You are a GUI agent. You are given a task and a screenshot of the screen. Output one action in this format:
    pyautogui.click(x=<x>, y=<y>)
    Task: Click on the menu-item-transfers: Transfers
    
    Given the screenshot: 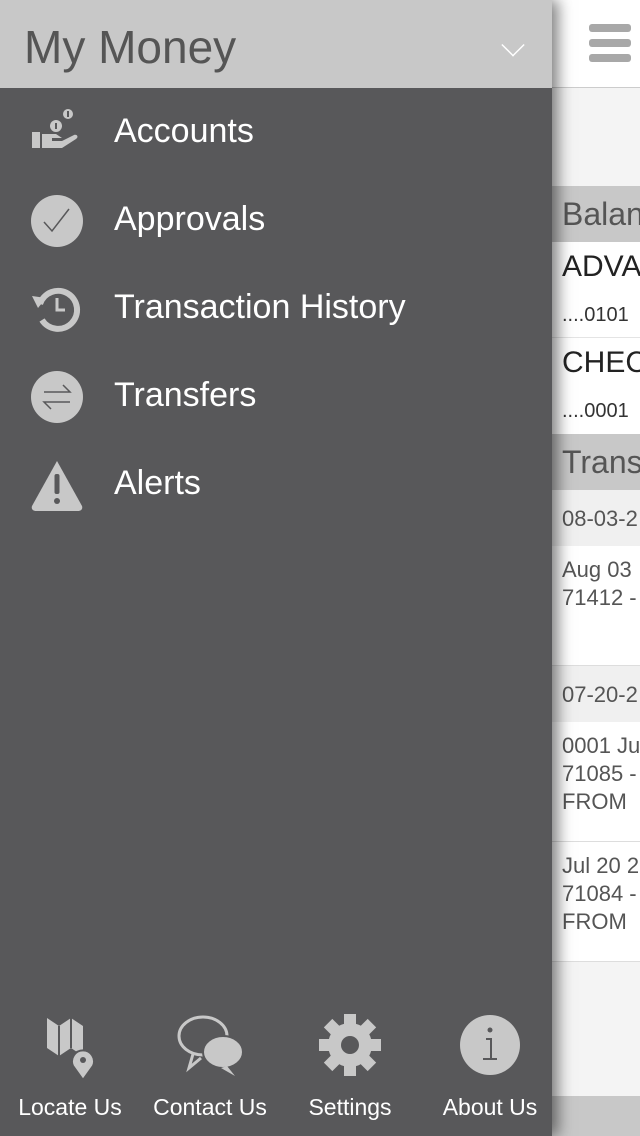 What is the action you would take?
    pyautogui.click(x=276, y=396)
    